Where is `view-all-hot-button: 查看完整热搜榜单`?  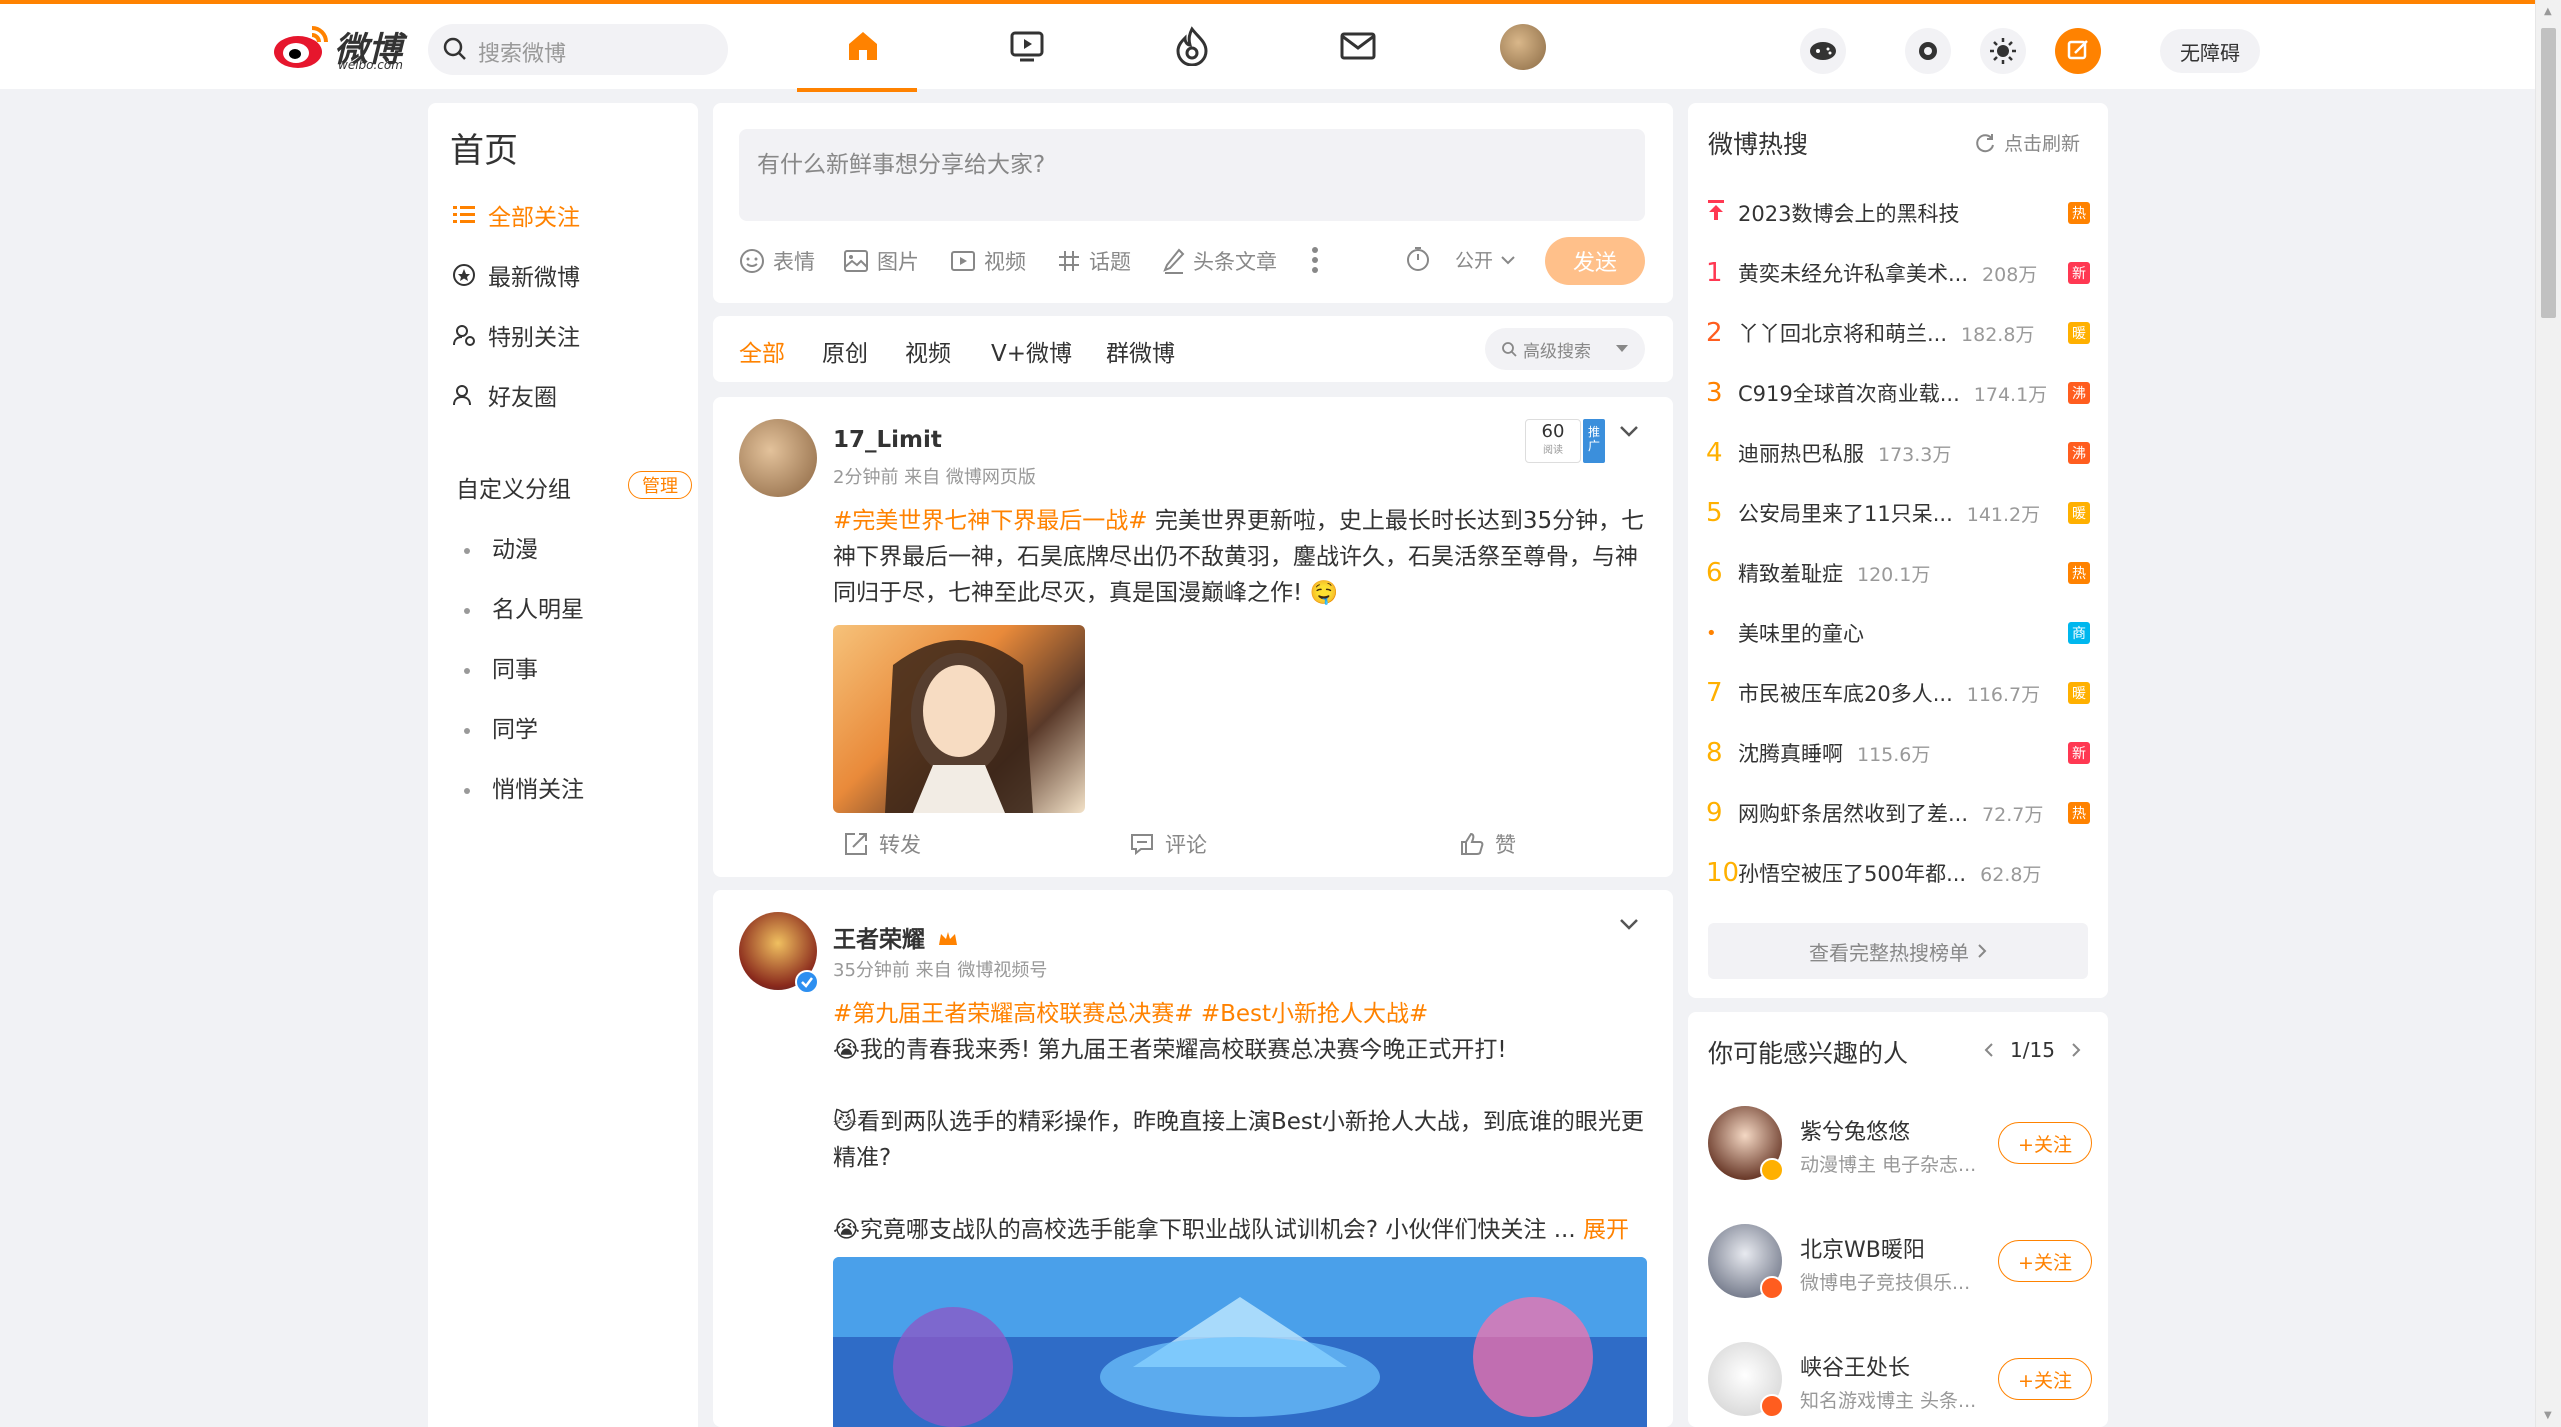
view-all-hot-button: 查看完整热搜榜单 is located at coordinates (1898, 951).